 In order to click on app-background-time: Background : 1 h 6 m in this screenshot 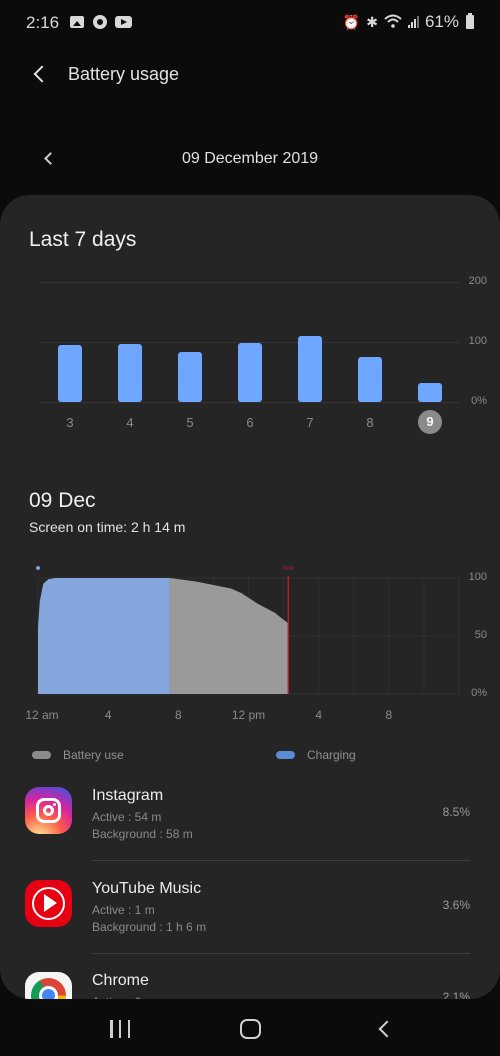, I will do `click(149, 927)`.